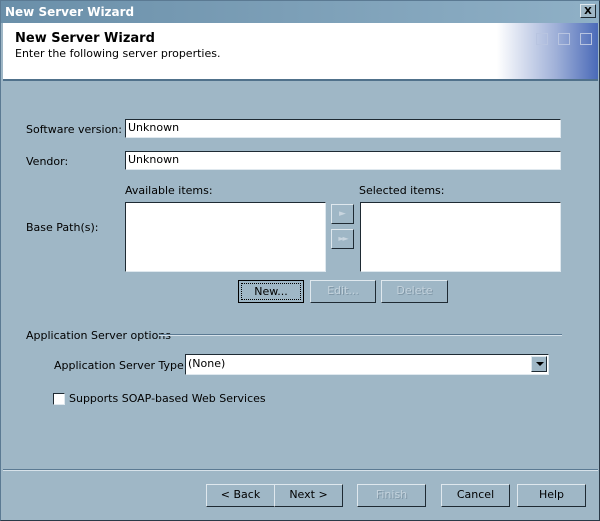 Image resolution: width=600 pixels, height=521 pixels. What do you see at coordinates (167, 398) in the screenshot?
I see `soap-label: Supports SOAP-based Web Services` at bounding box center [167, 398].